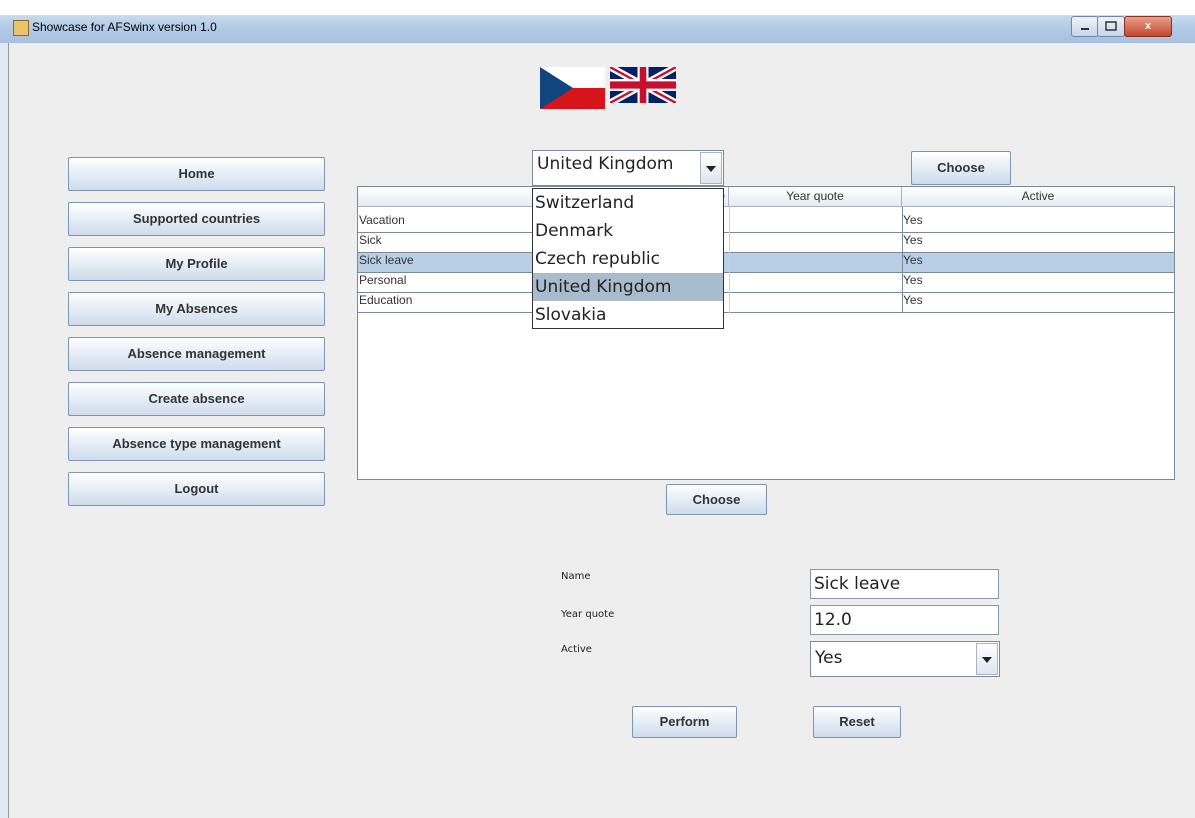 This screenshot has height=818, width=1195. I want to click on minimize-button, so click(1085, 26).